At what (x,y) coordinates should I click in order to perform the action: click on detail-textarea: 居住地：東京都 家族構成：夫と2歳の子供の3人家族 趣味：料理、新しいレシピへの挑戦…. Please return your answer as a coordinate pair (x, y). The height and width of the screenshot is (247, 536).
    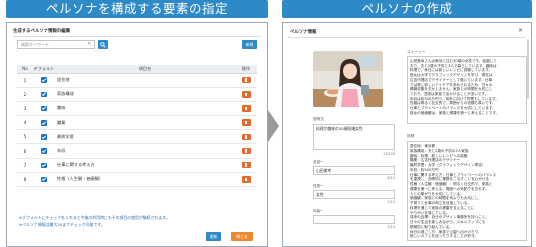
    Looking at the image, I should click on (467, 191).